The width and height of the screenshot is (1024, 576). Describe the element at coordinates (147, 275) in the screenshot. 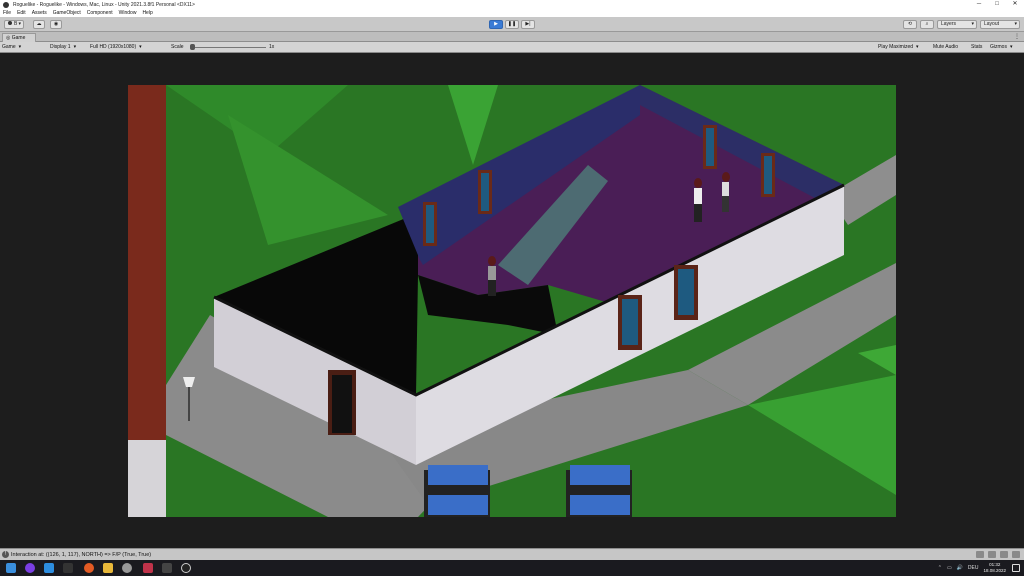

I see `brick-wall` at that location.